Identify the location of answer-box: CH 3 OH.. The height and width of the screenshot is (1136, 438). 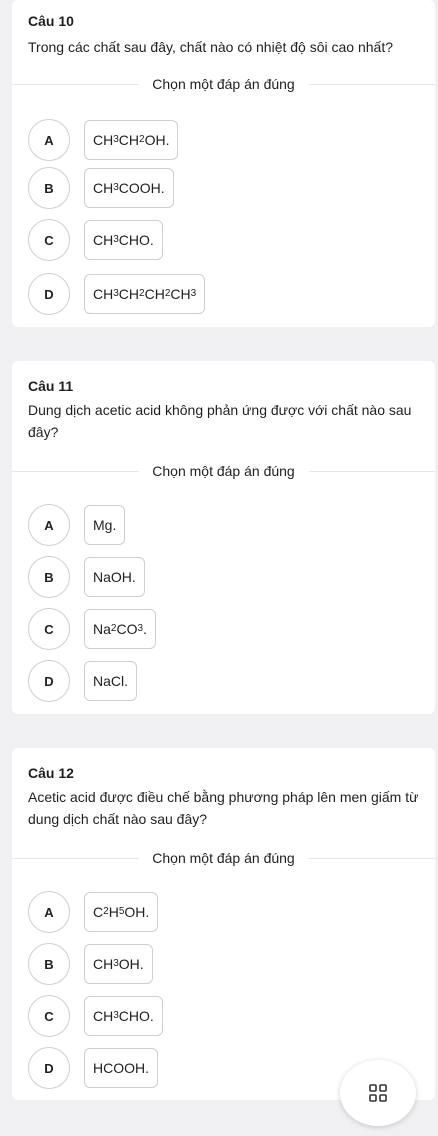
(118, 964).